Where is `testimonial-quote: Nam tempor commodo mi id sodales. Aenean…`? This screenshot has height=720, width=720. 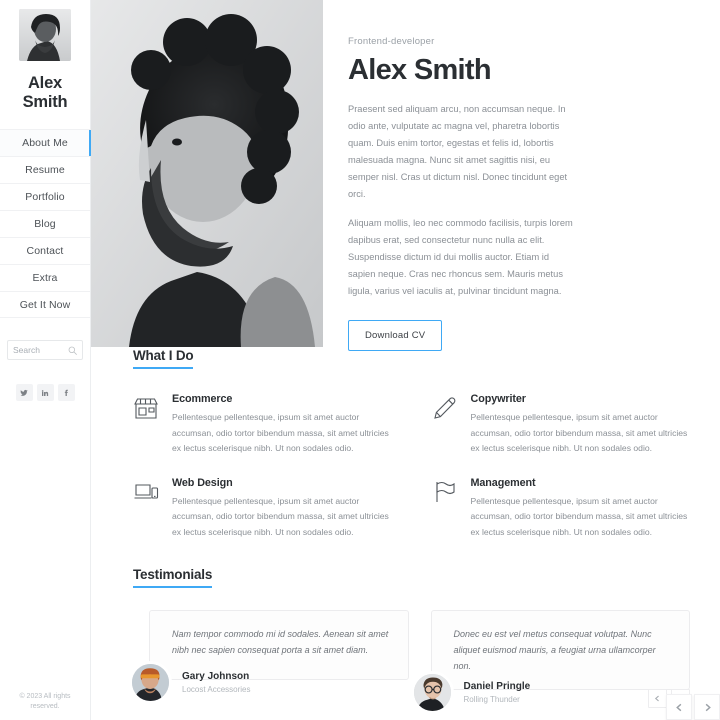
testimonial-quote: Nam tempor commodo mi id sodales. Aenean… is located at coordinates (280, 642).